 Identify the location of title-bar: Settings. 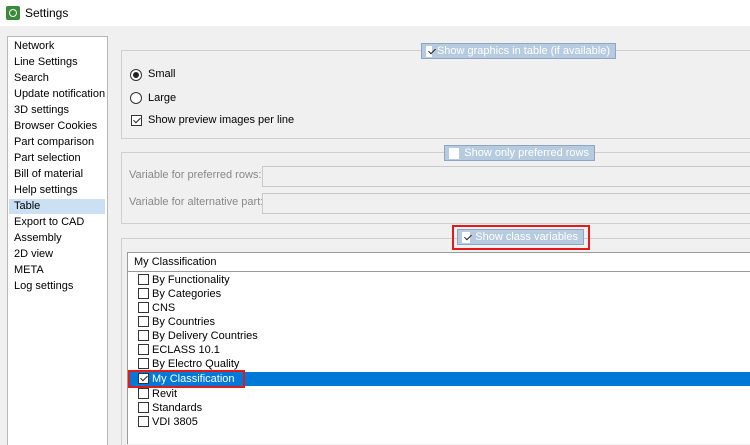
(375, 13).